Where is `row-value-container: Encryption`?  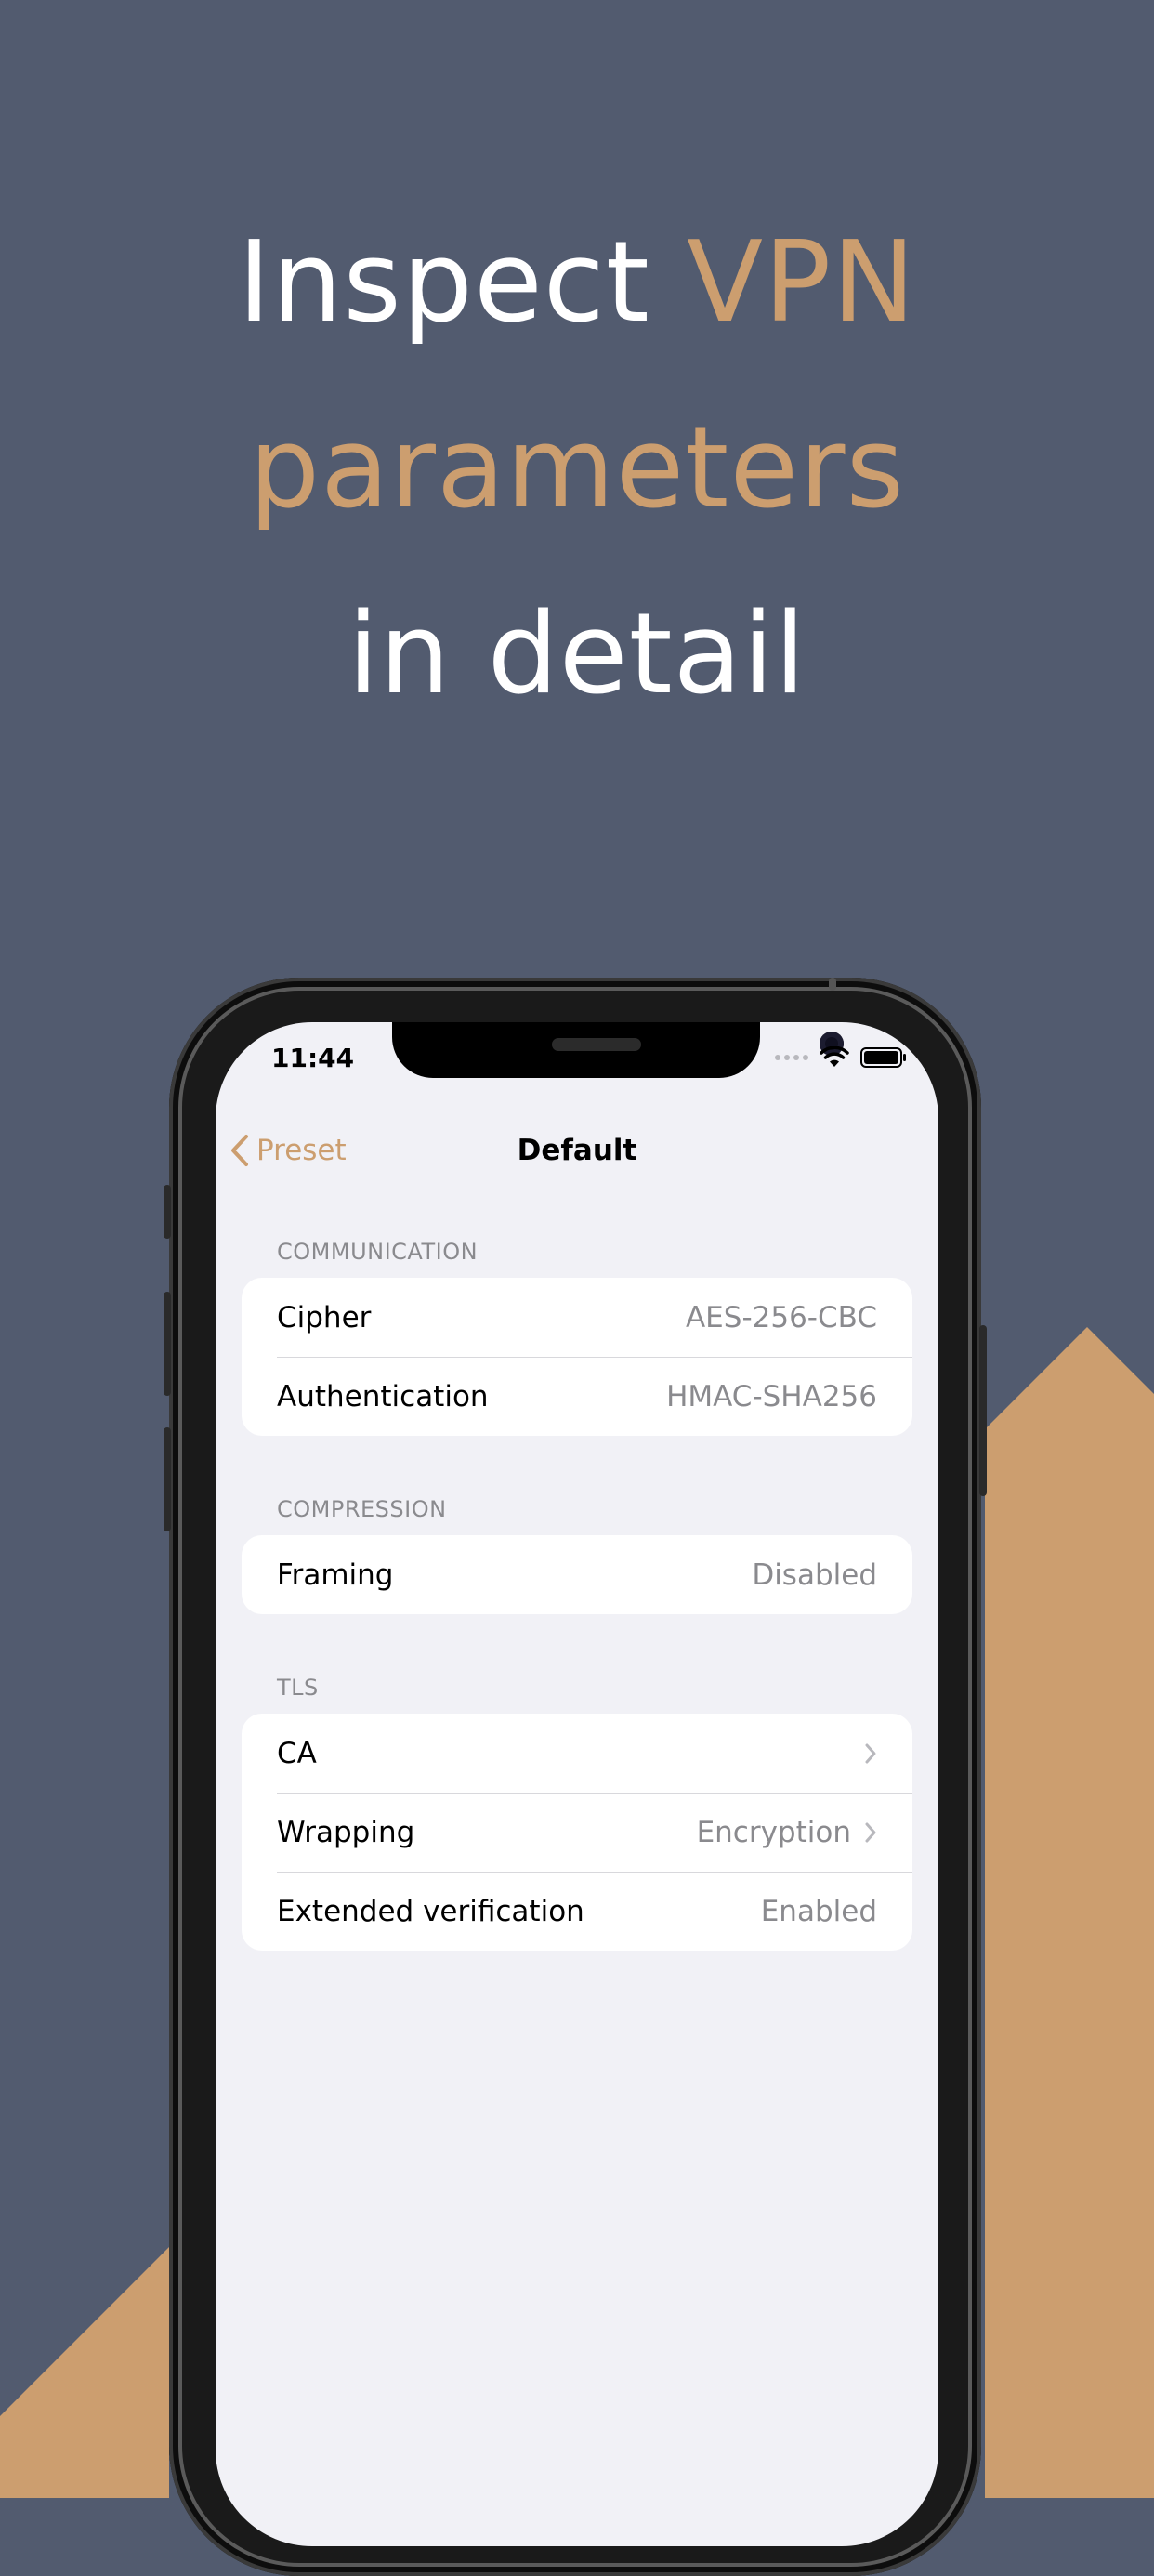 row-value-container: Encryption is located at coordinates (787, 1832).